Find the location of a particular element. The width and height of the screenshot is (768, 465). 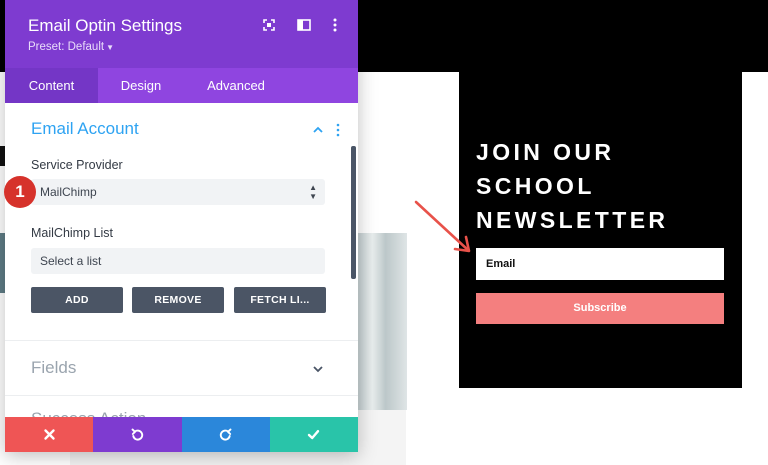

panel-header: Email Optin Settings Preset: Default ▼ is located at coordinates (181, 34).